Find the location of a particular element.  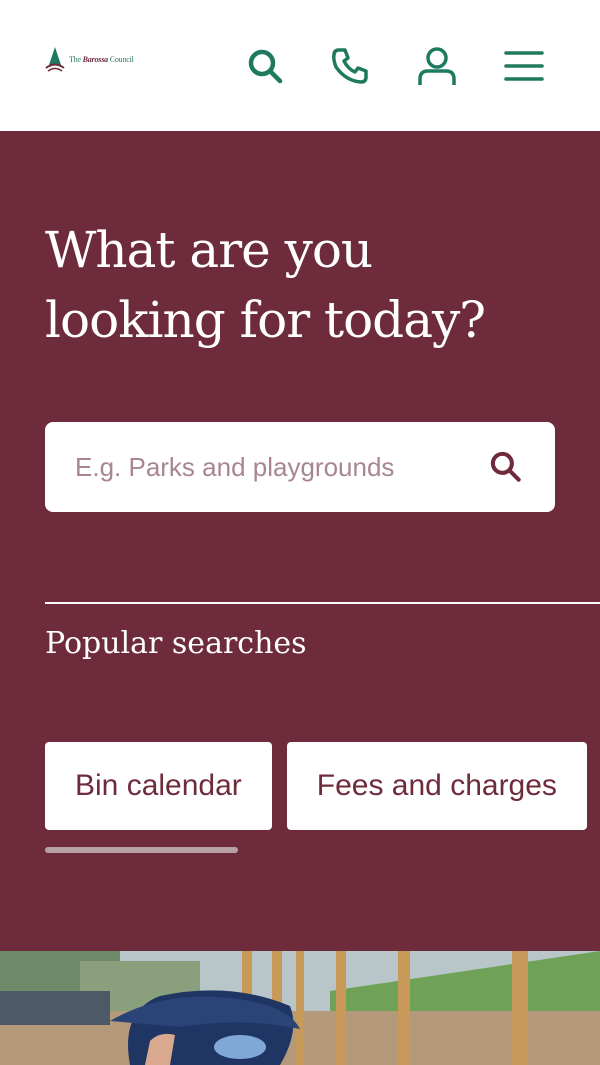

search-input is located at coordinates (270, 467).